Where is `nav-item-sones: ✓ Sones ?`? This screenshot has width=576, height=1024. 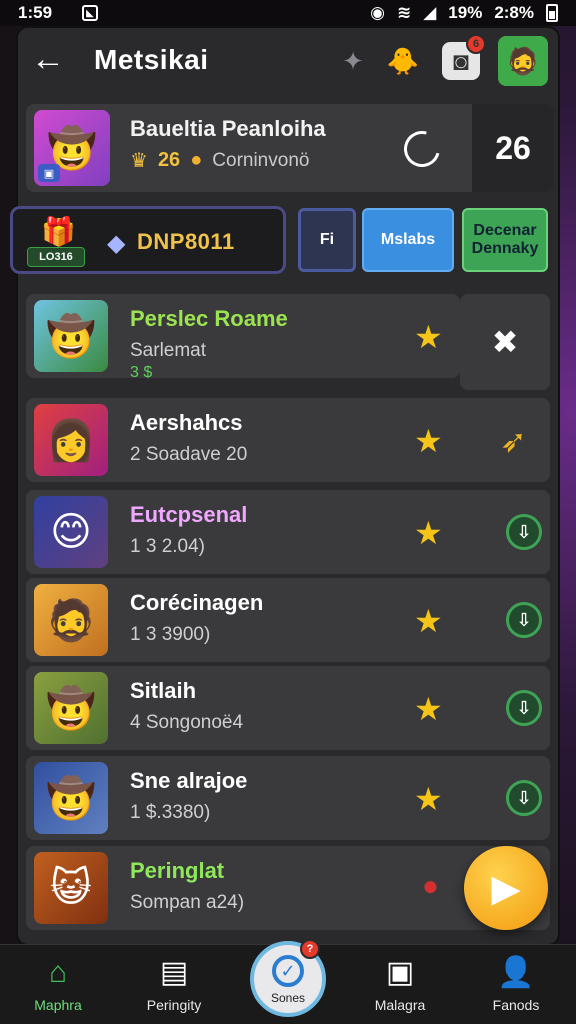 nav-item-sones: ✓ Sones ? is located at coordinates (288, 978).